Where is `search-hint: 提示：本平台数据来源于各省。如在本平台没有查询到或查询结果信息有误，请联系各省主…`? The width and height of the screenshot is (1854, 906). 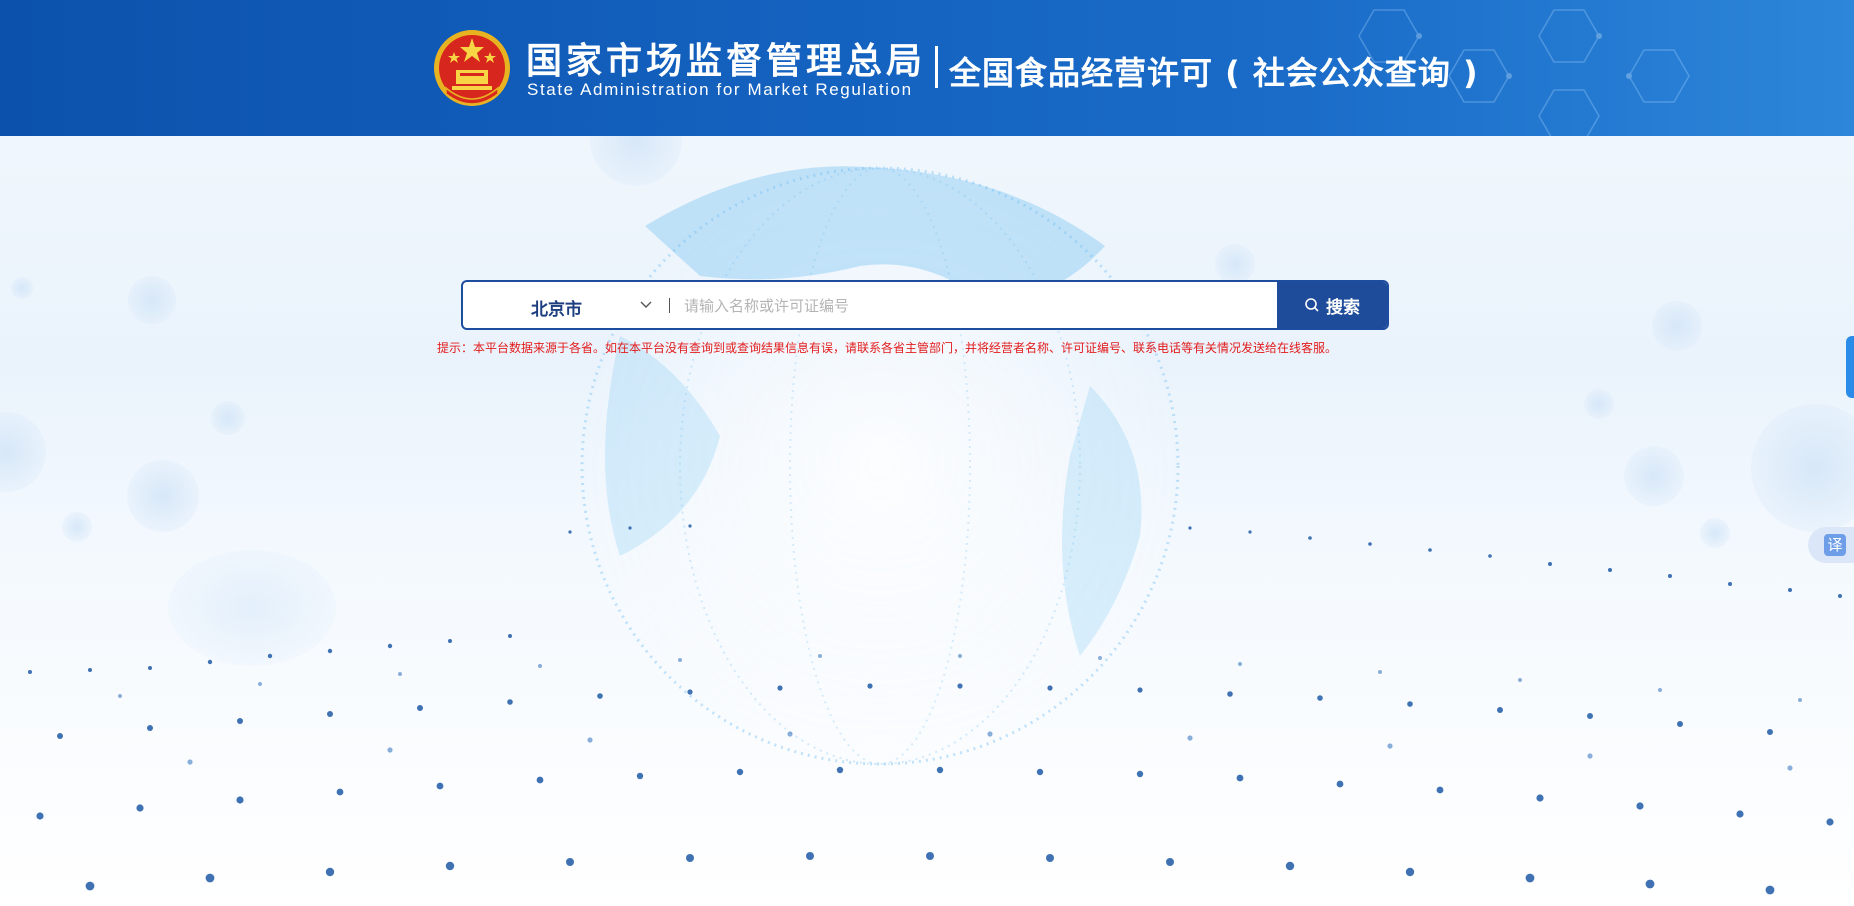
search-hint: 提示：本平台数据来源于各省。如在本平台没有查询到或查询结果信息有误，请联系各省主… is located at coordinates (887, 348).